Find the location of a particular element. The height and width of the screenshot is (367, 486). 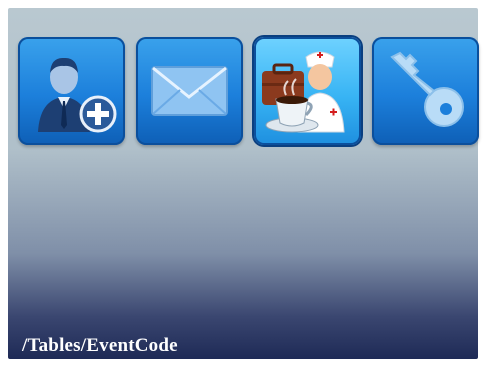

nurse-coffee-briefcase-icon is located at coordinates (303, 92).